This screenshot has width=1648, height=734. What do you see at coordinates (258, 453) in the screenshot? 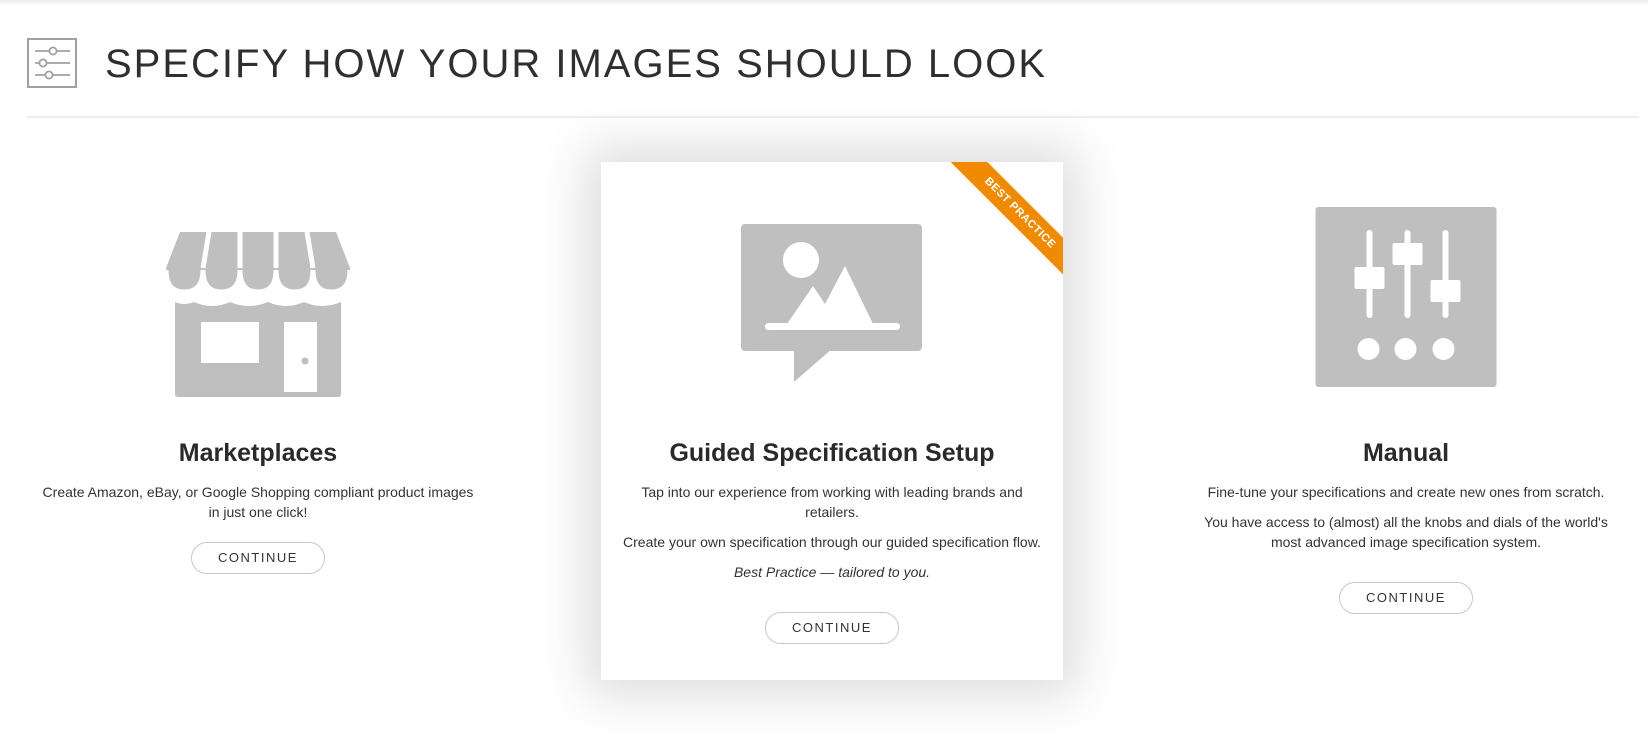
I see `card-title: Marketplaces` at bounding box center [258, 453].